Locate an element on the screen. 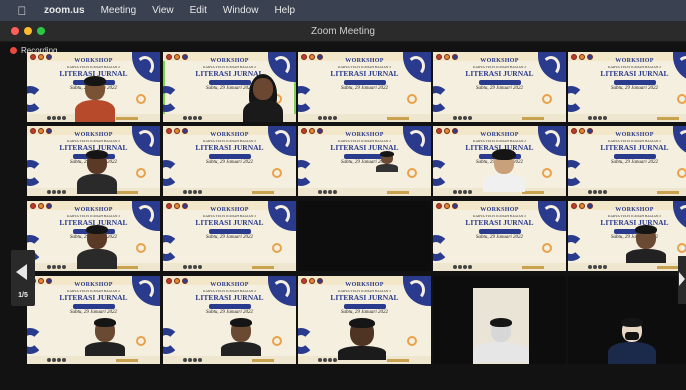  window-titlebar: Zoom Meeting is located at coordinates (343, 31).